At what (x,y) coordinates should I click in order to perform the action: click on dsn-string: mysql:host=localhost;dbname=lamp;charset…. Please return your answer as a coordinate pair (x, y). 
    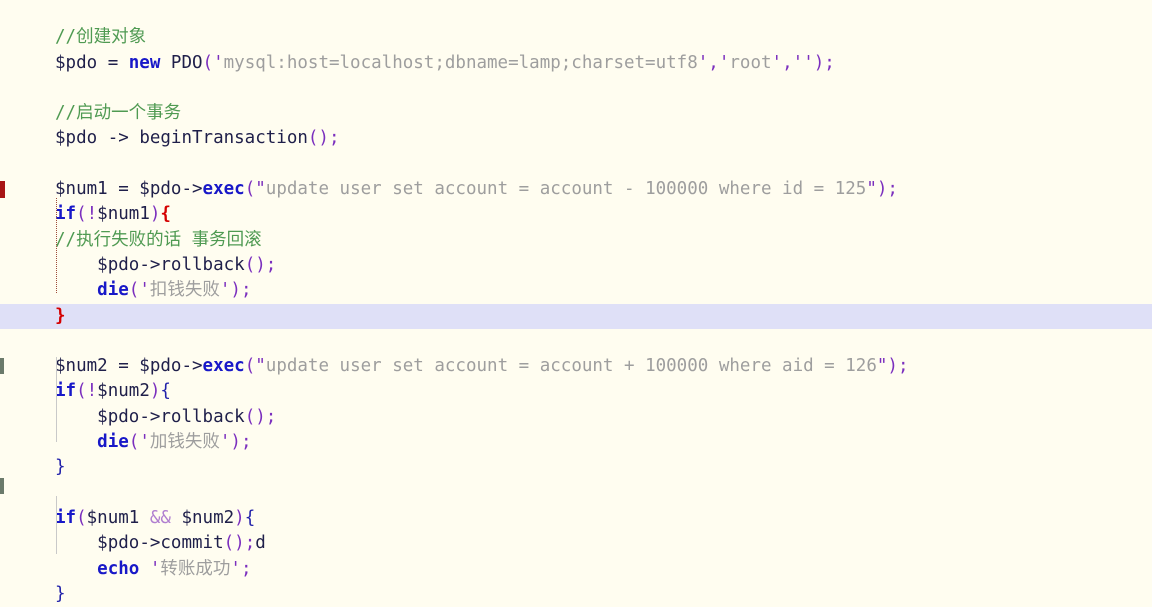
    Looking at the image, I should click on (460, 62).